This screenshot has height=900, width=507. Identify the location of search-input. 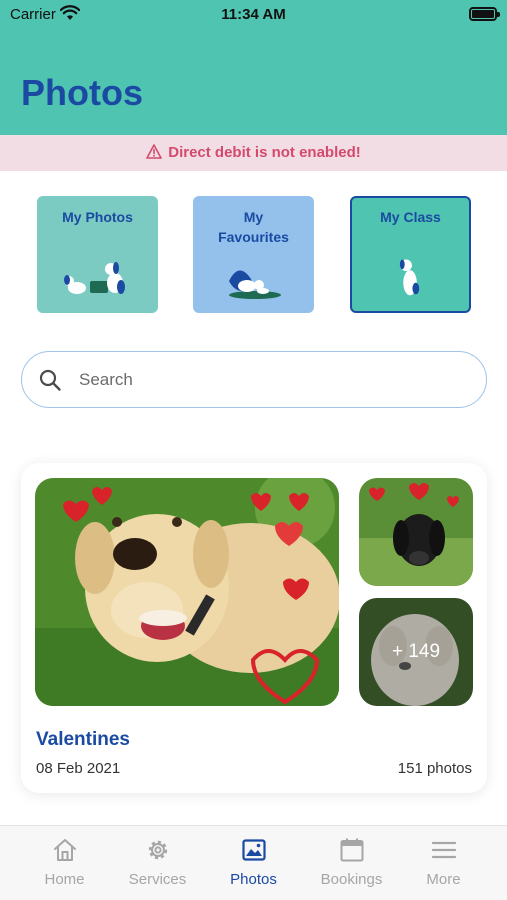
(274, 380).